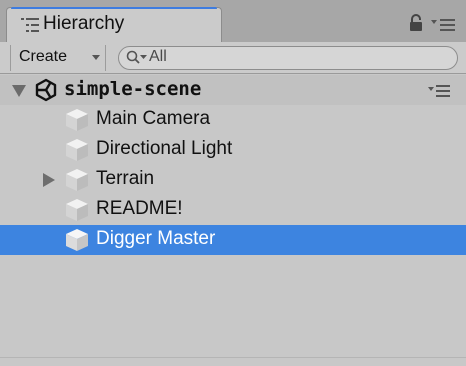 This screenshot has height=366, width=466. Describe the element at coordinates (156, 238) in the screenshot. I see `list-item-label: Digger Master` at that location.